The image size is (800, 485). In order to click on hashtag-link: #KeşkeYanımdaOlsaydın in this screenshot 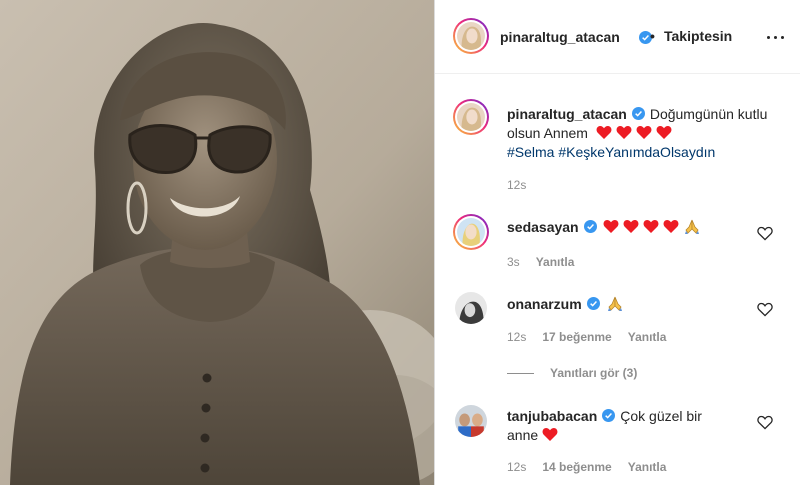, I will do `click(636, 152)`.